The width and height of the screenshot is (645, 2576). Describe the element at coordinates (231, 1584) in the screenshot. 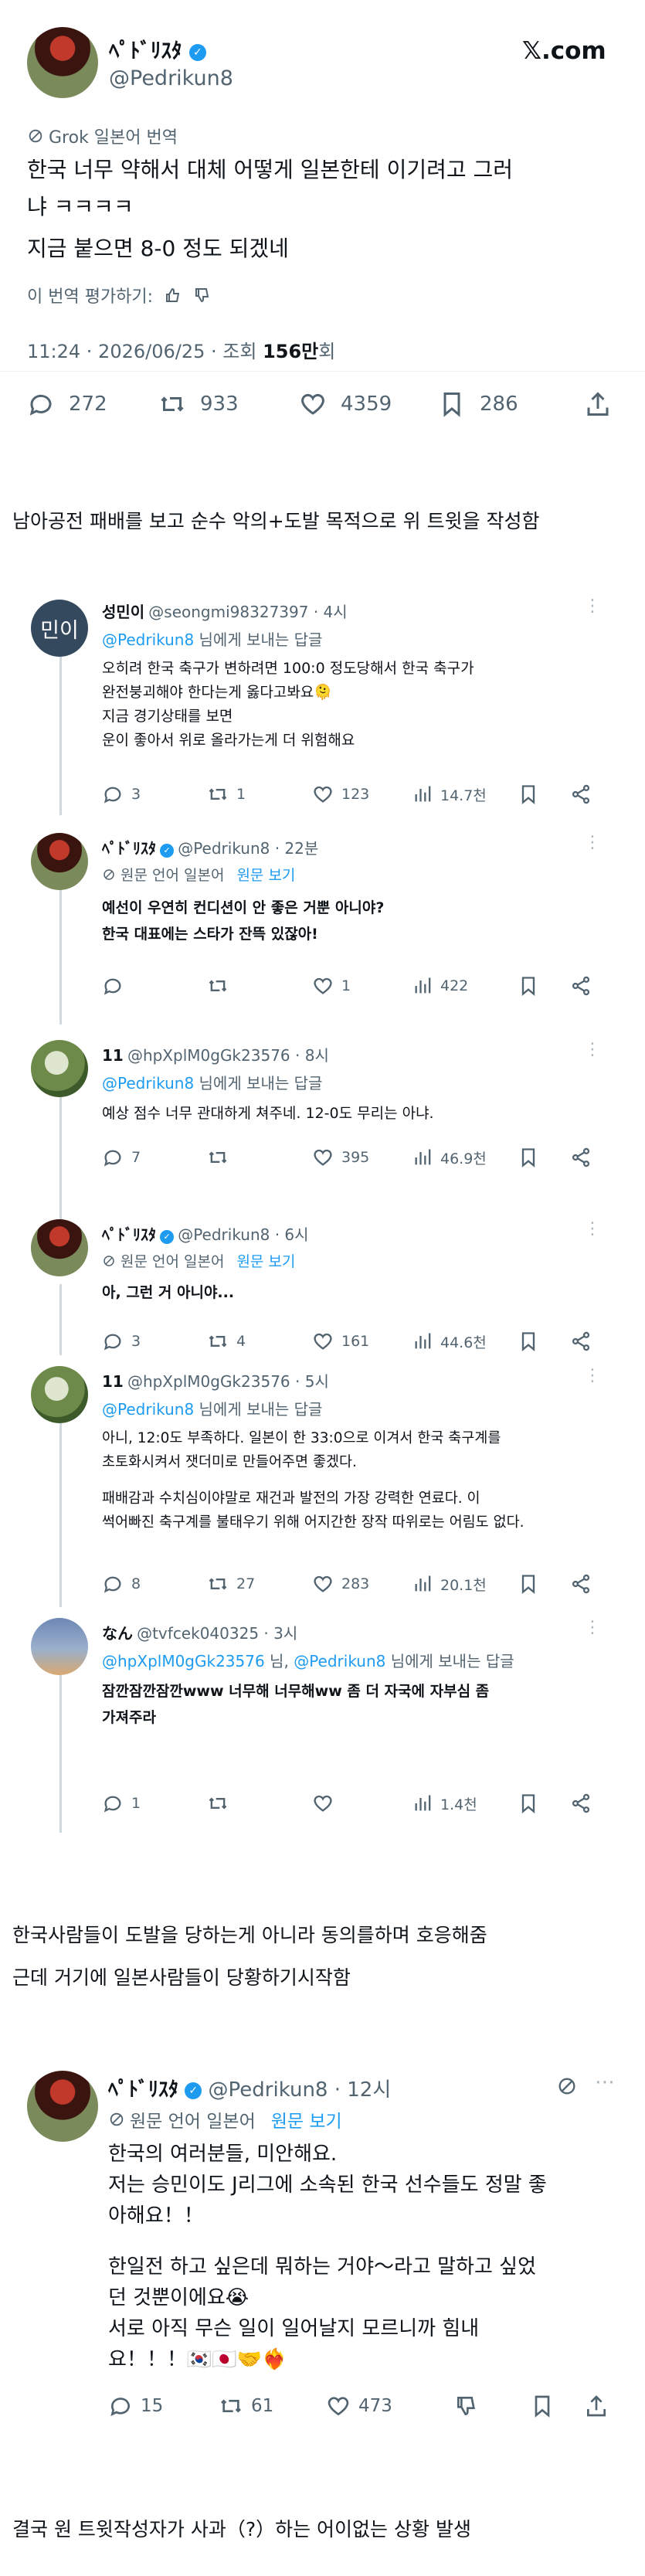

I see `retweet-button: 27` at that location.